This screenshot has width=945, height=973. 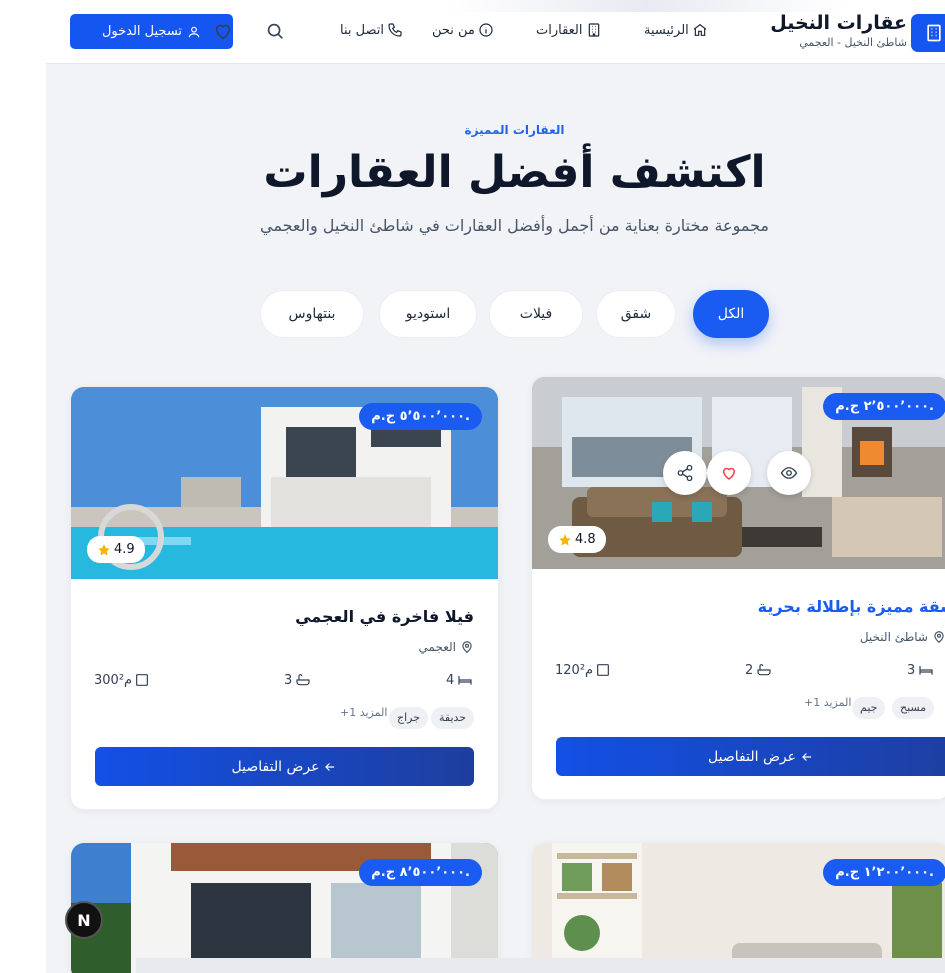 What do you see at coordinates (666, 30) in the screenshot?
I see `nav-home-label: الرئيسية` at bounding box center [666, 30].